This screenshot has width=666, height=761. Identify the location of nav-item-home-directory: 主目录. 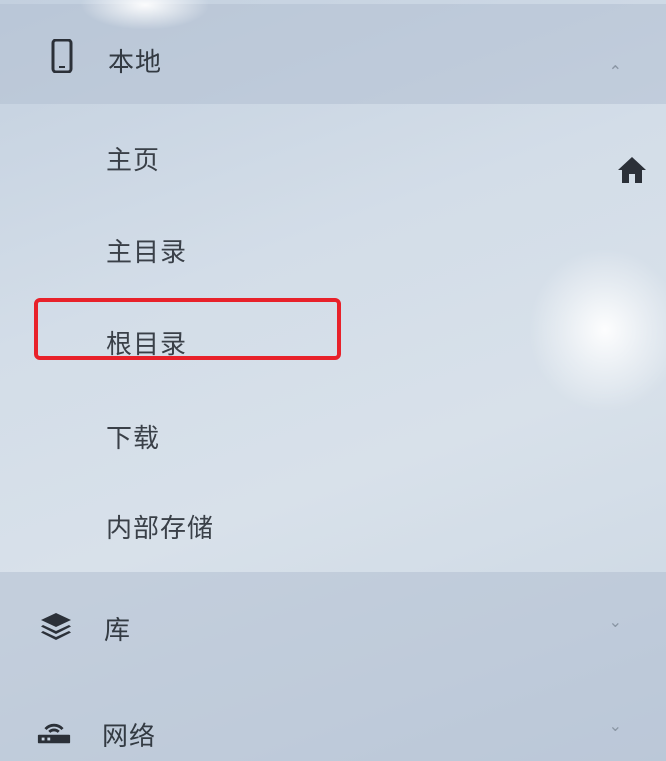
(333, 250).